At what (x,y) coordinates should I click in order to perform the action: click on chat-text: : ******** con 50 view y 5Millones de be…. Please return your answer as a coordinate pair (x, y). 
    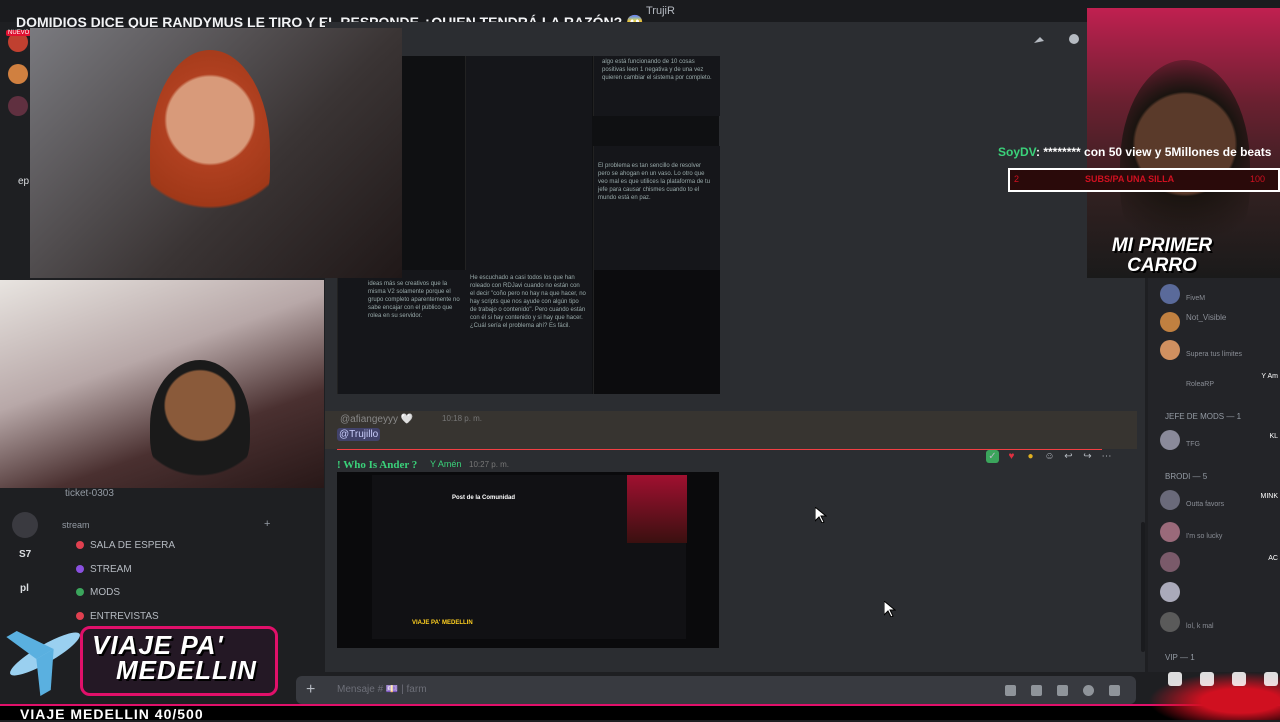
    Looking at the image, I should click on (1154, 152).